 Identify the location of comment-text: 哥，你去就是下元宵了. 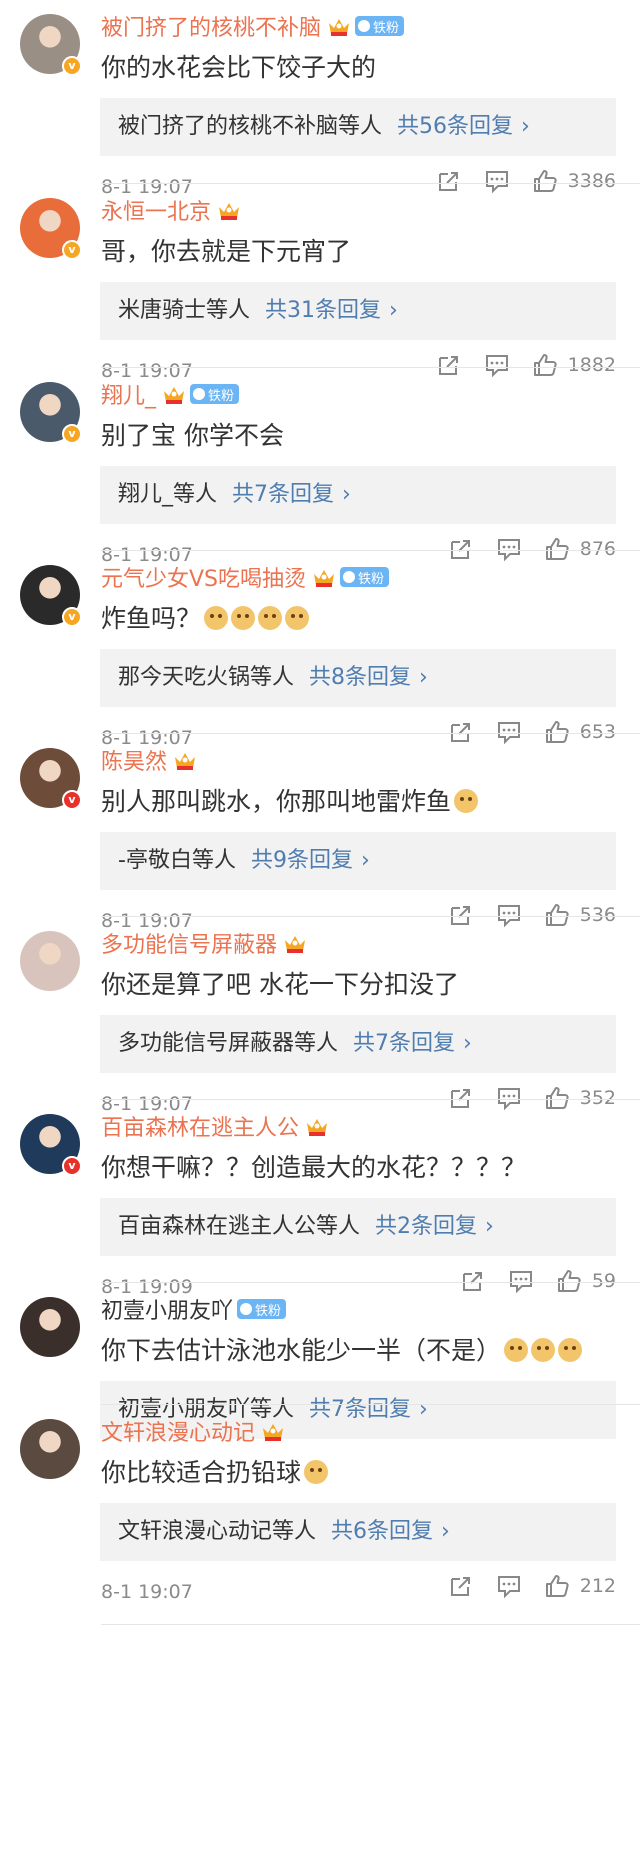
(226, 251).